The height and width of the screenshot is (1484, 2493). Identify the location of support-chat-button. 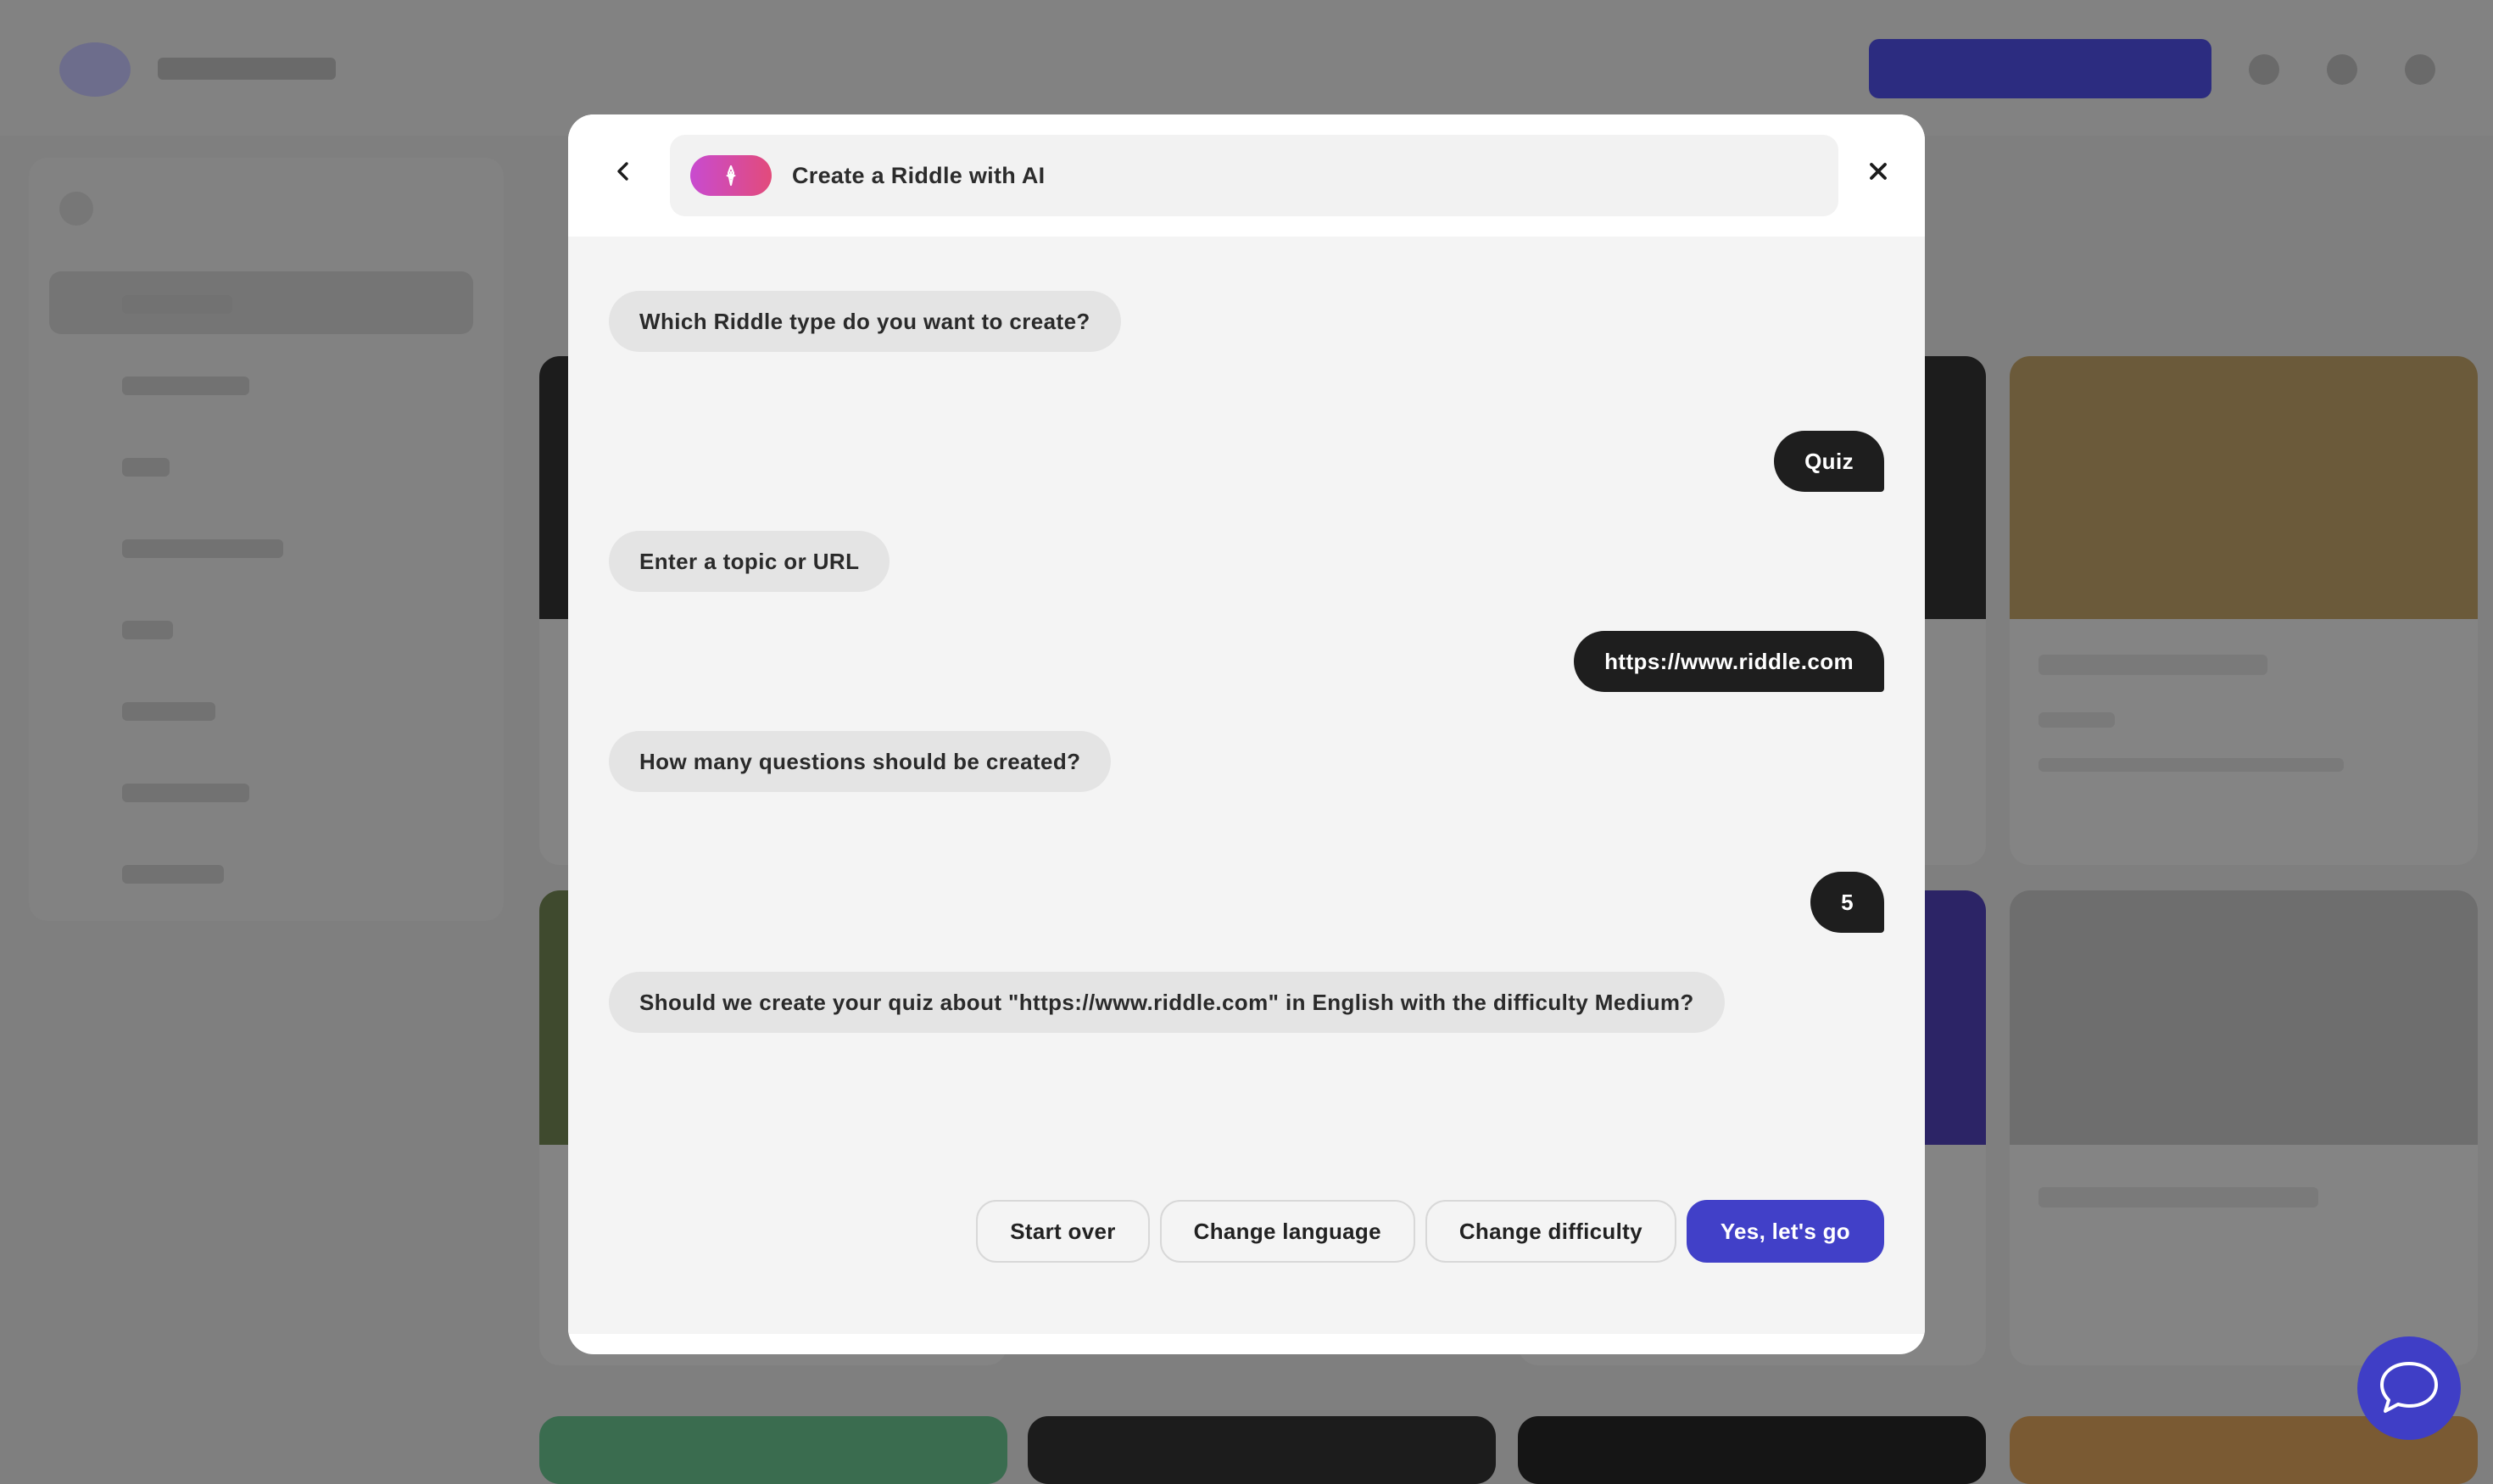
(2409, 1388).